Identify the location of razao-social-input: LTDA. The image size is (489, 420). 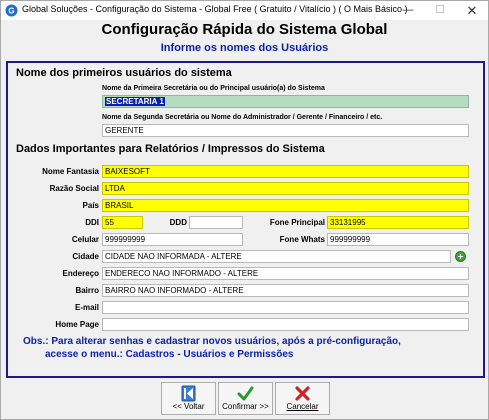
(285, 188).